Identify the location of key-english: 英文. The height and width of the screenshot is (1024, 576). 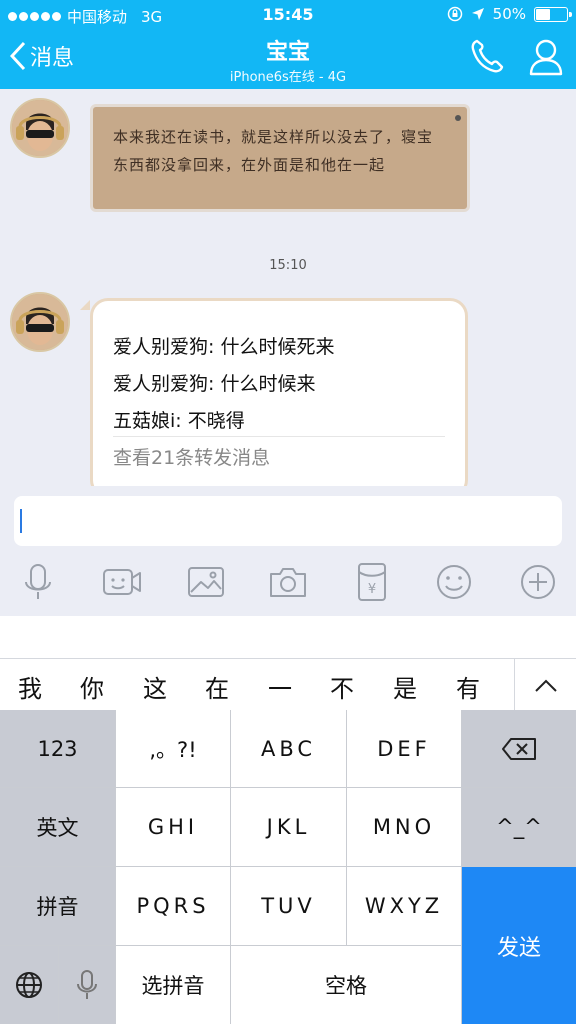
(57, 827).